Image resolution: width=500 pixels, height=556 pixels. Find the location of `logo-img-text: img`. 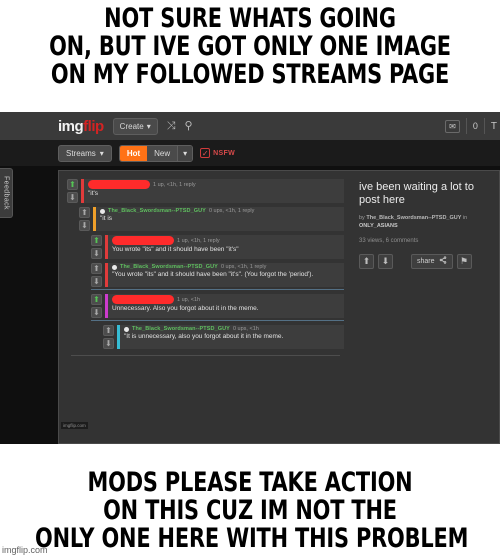

logo-img-text: img is located at coordinates (71, 126).